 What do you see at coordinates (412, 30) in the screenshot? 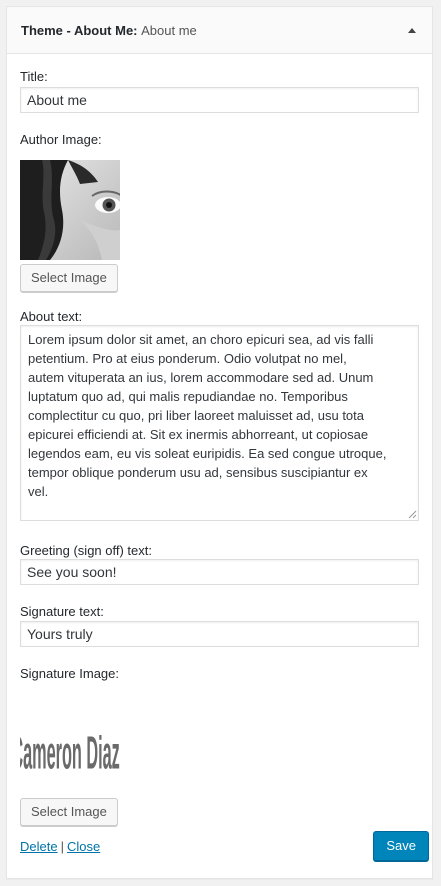
I see `collapse-arrow-icon` at bounding box center [412, 30].